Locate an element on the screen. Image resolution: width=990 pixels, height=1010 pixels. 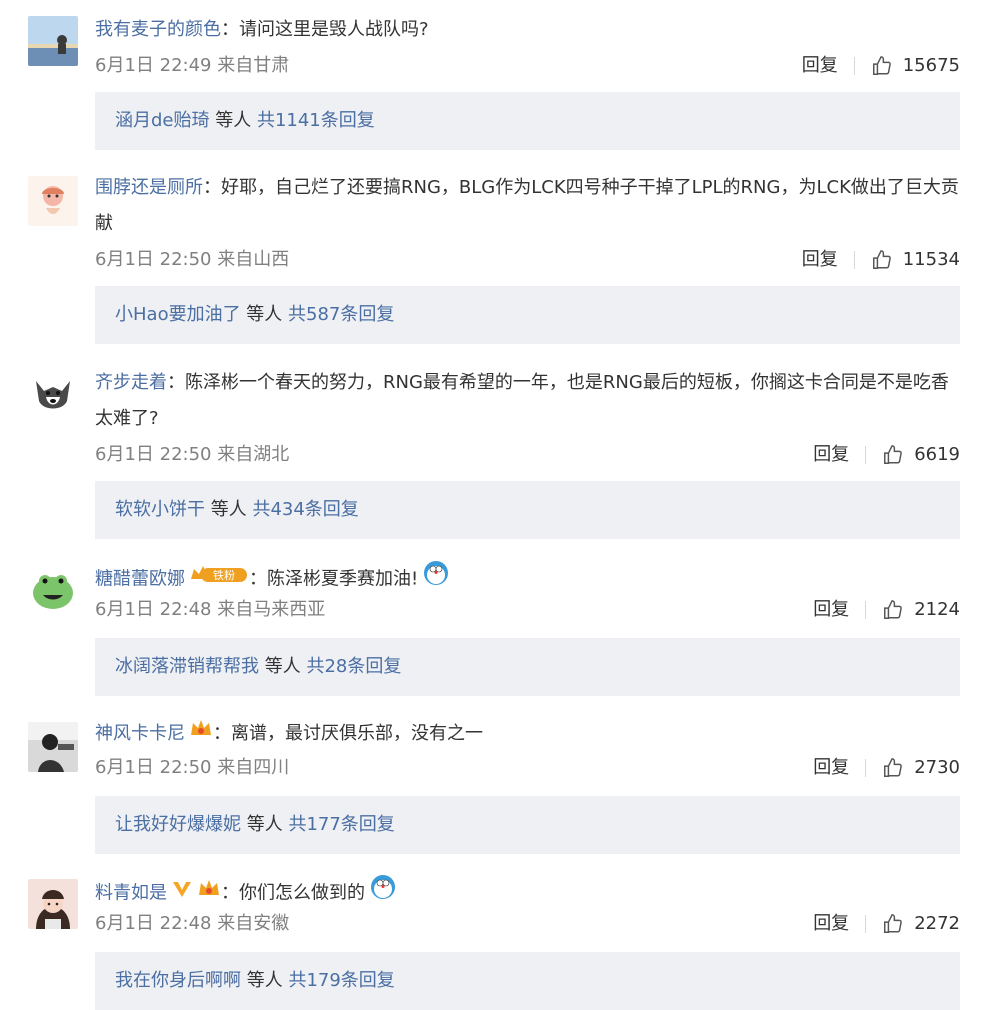
comment-meta: 6月1日 22:50 来自湖北 is located at coordinates (192, 455).